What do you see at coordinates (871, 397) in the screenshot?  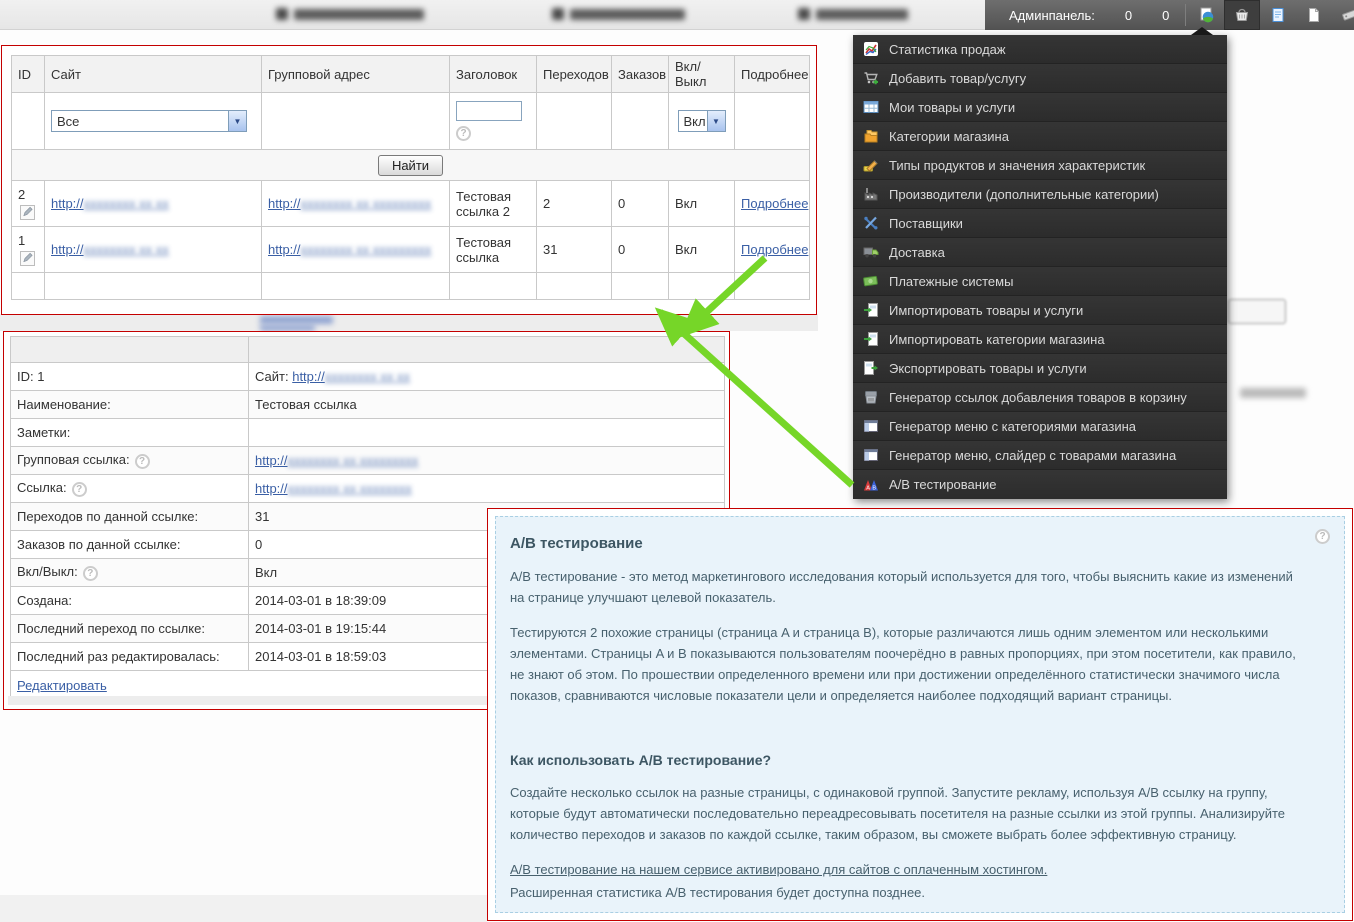 I see `cart-gen-icon` at bounding box center [871, 397].